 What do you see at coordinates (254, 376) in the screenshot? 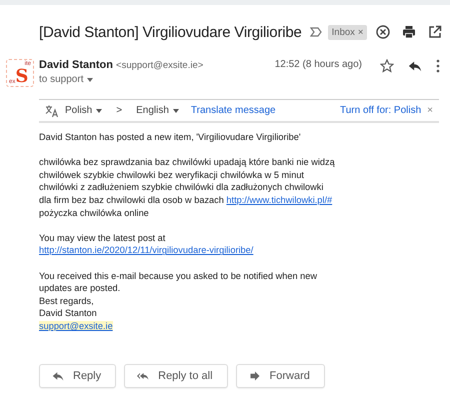
I see `forward-icon` at bounding box center [254, 376].